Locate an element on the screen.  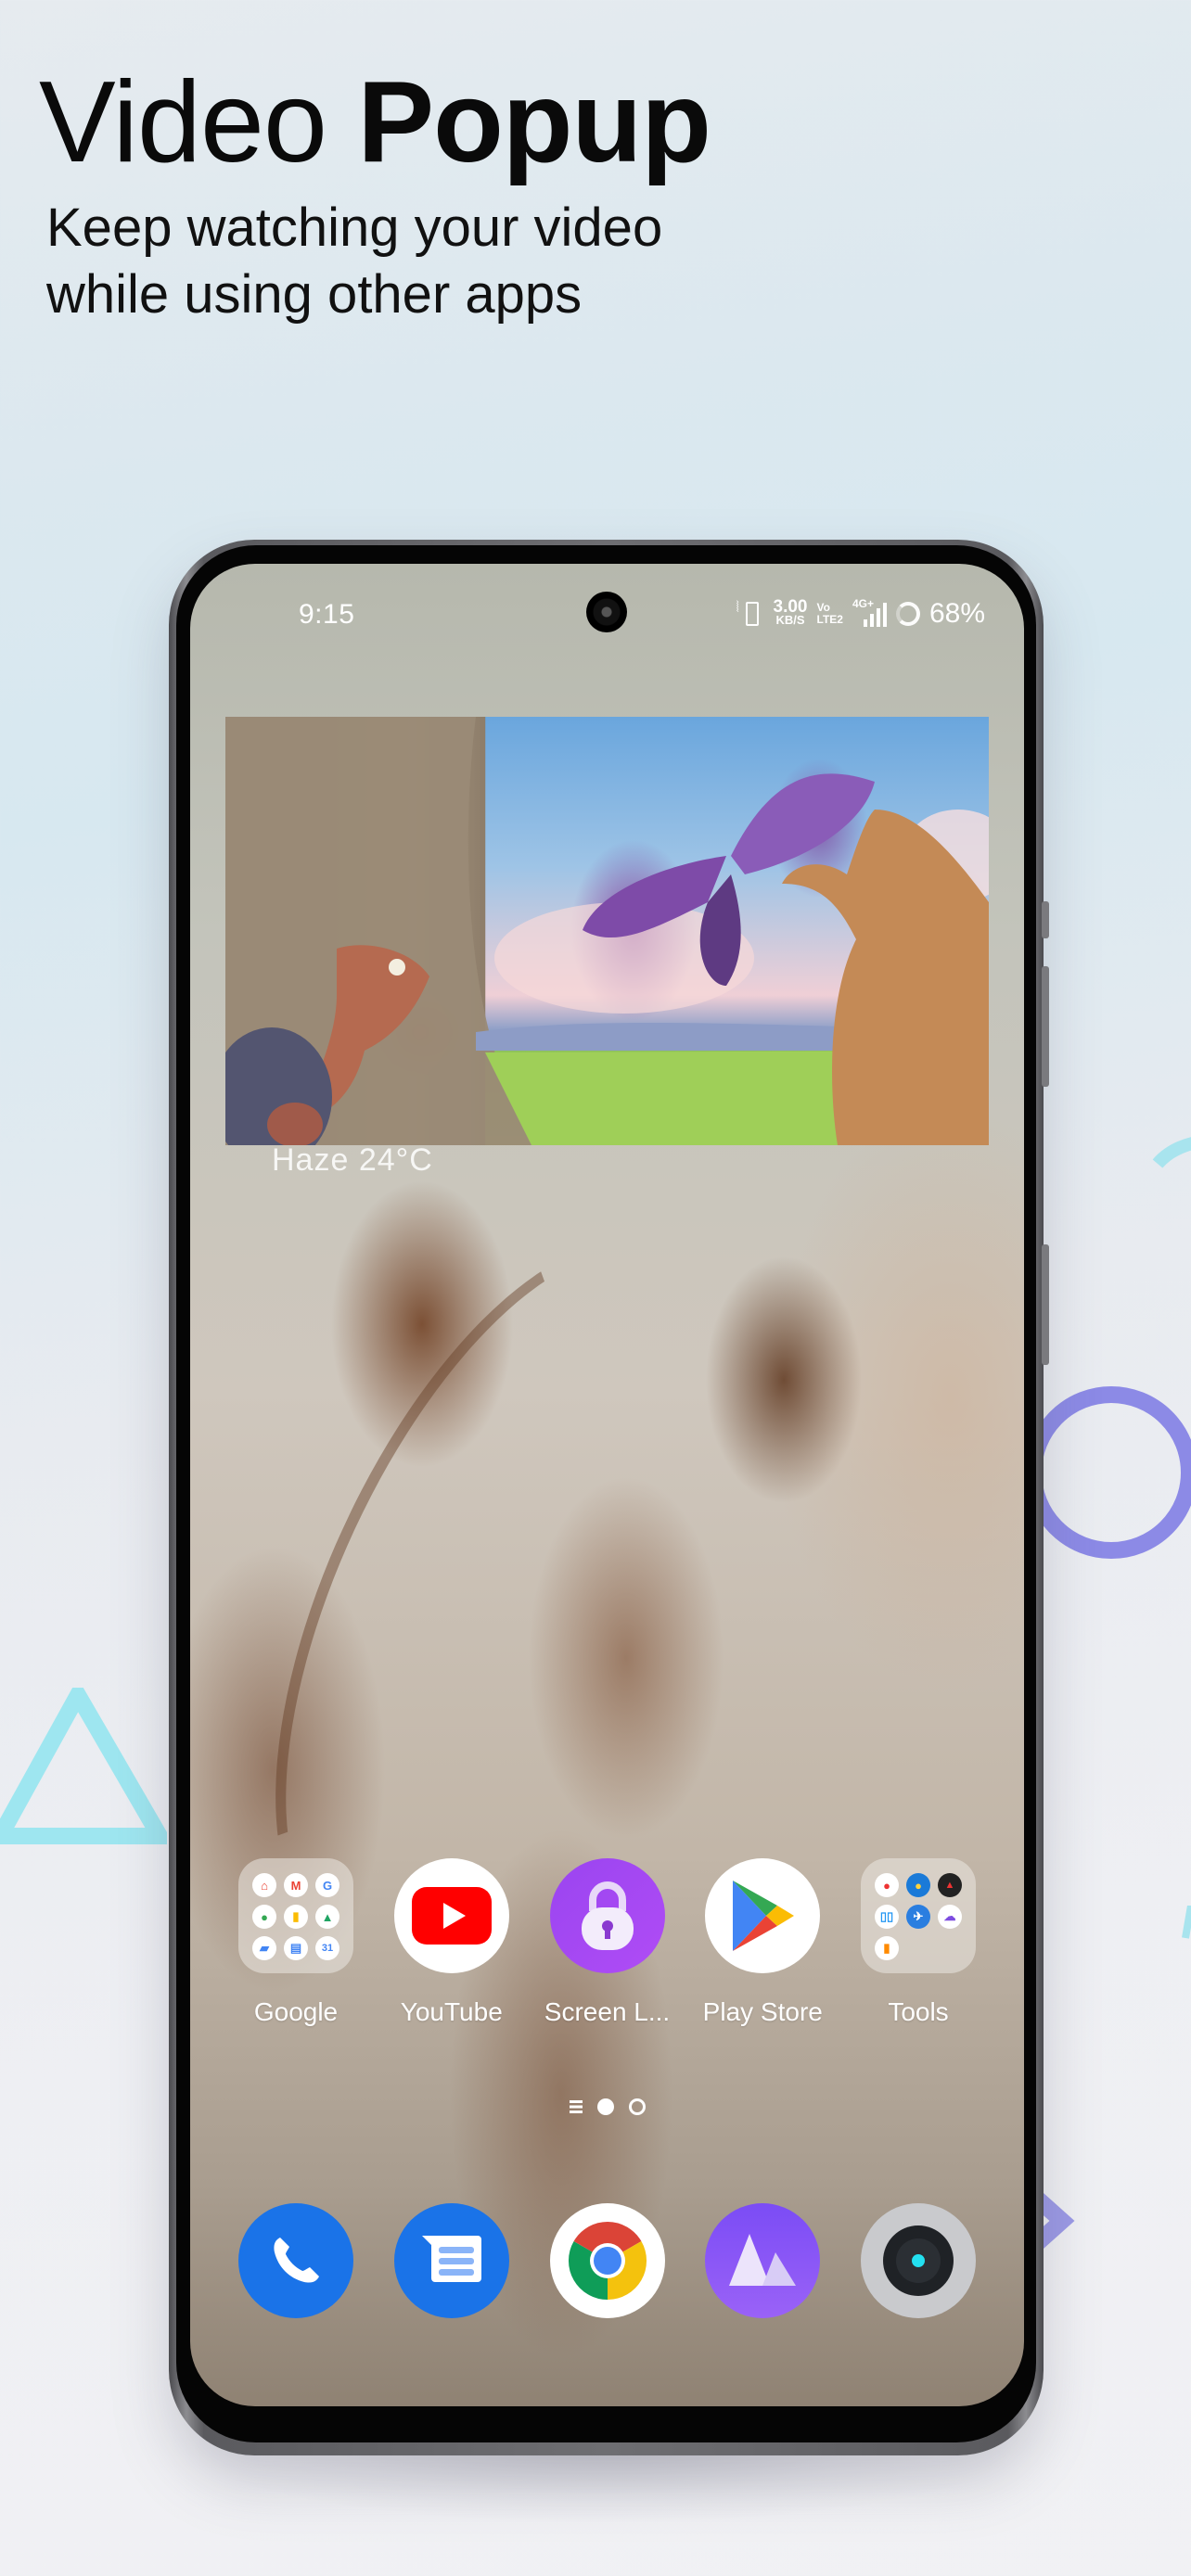
network-speed: 3.00 KB/S is located at coordinates (790, 612).